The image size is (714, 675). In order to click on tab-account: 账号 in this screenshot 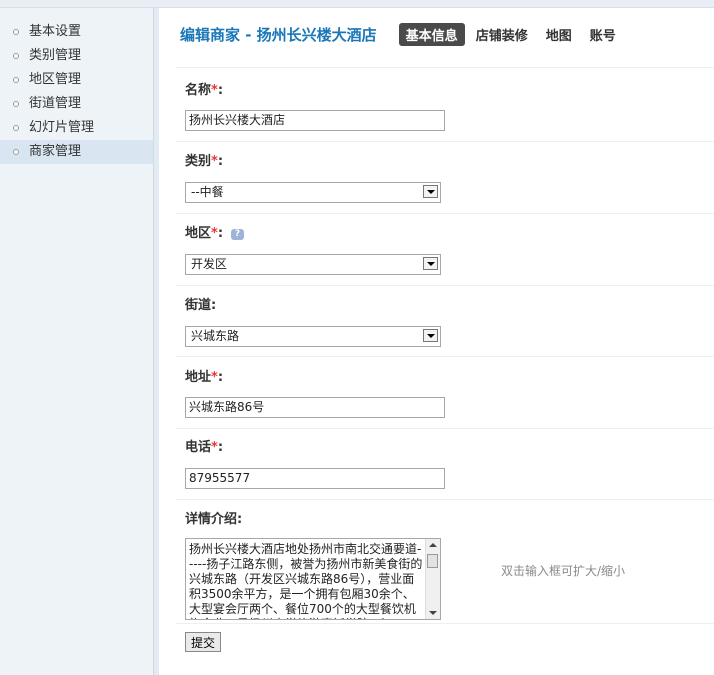, I will do `click(603, 34)`.